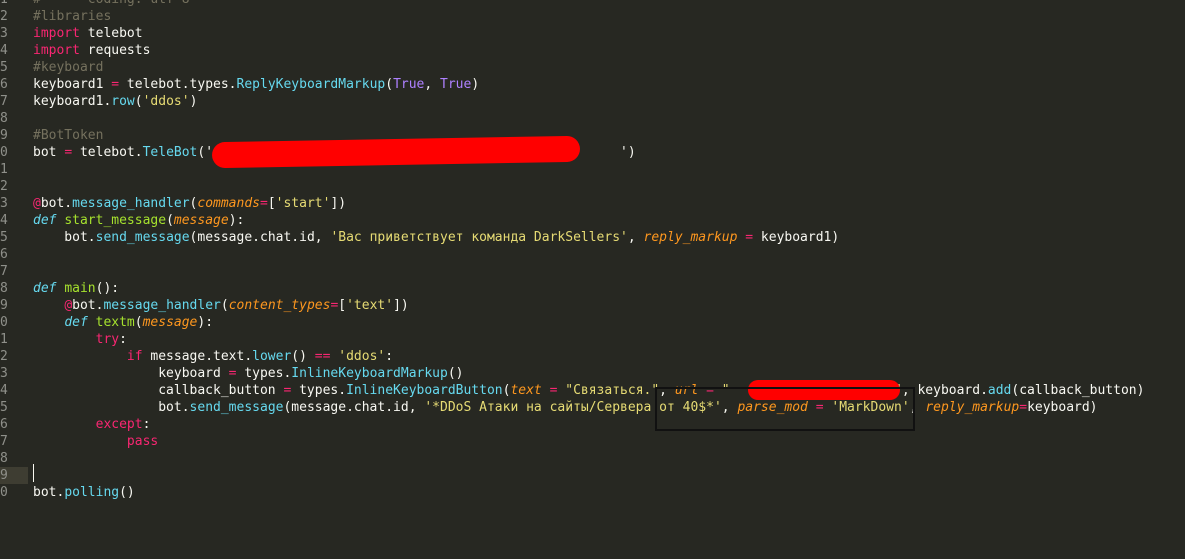 The image size is (1185, 559). Describe the element at coordinates (170, 152) in the screenshot. I see `code-token: TeleBot` at that location.